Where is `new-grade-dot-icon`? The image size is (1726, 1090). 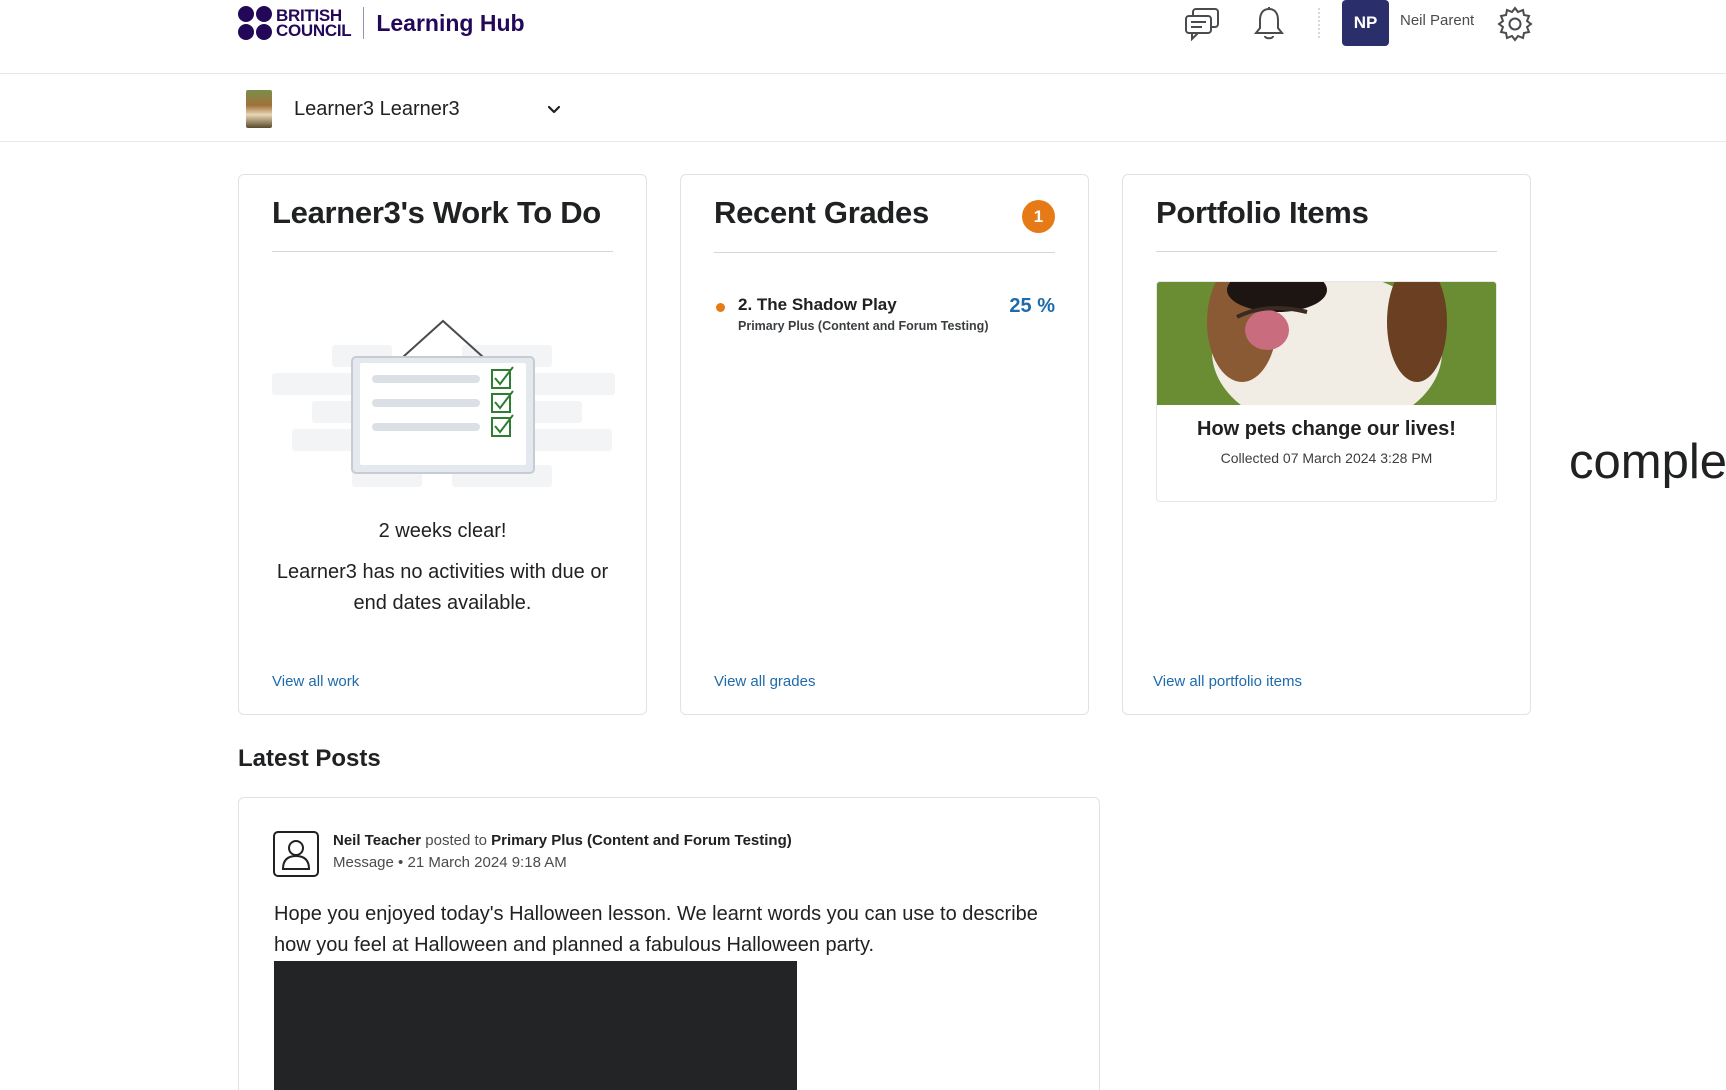
new-grade-dot-icon is located at coordinates (720, 307).